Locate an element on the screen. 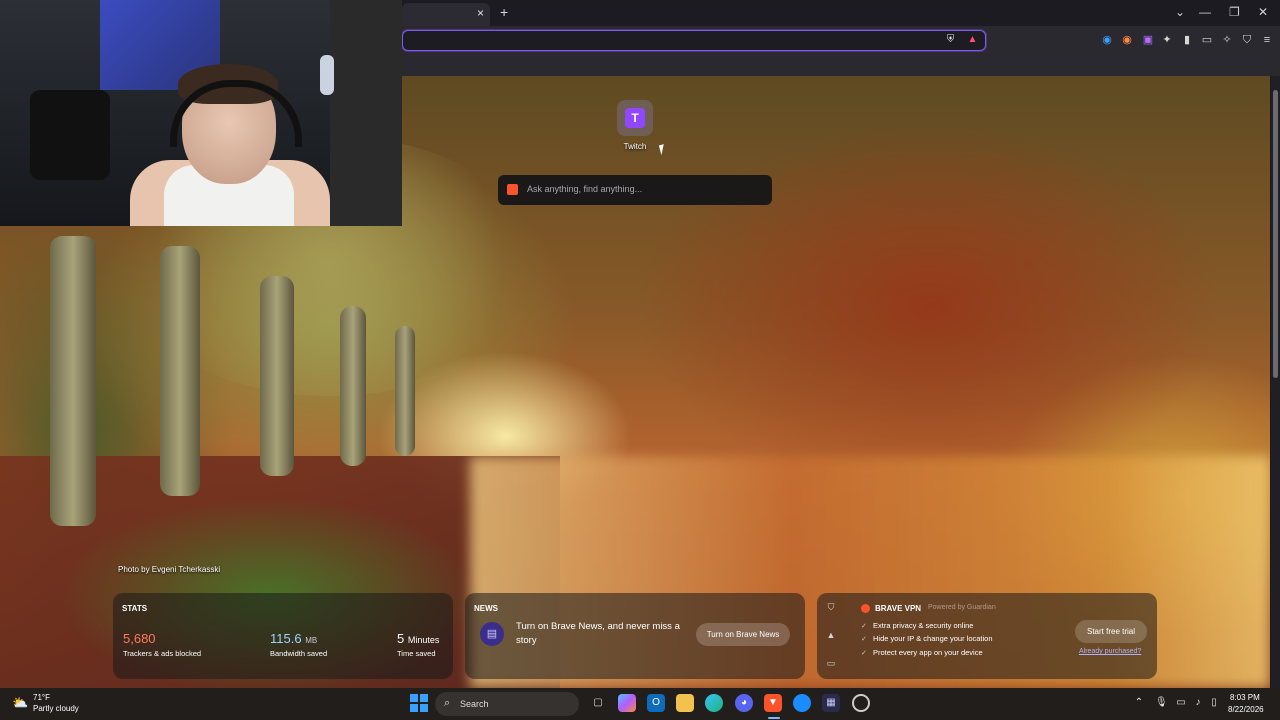 This screenshot has width=1280, height=720. vpn-powered-by: Powered by Guardian is located at coordinates (962, 607).